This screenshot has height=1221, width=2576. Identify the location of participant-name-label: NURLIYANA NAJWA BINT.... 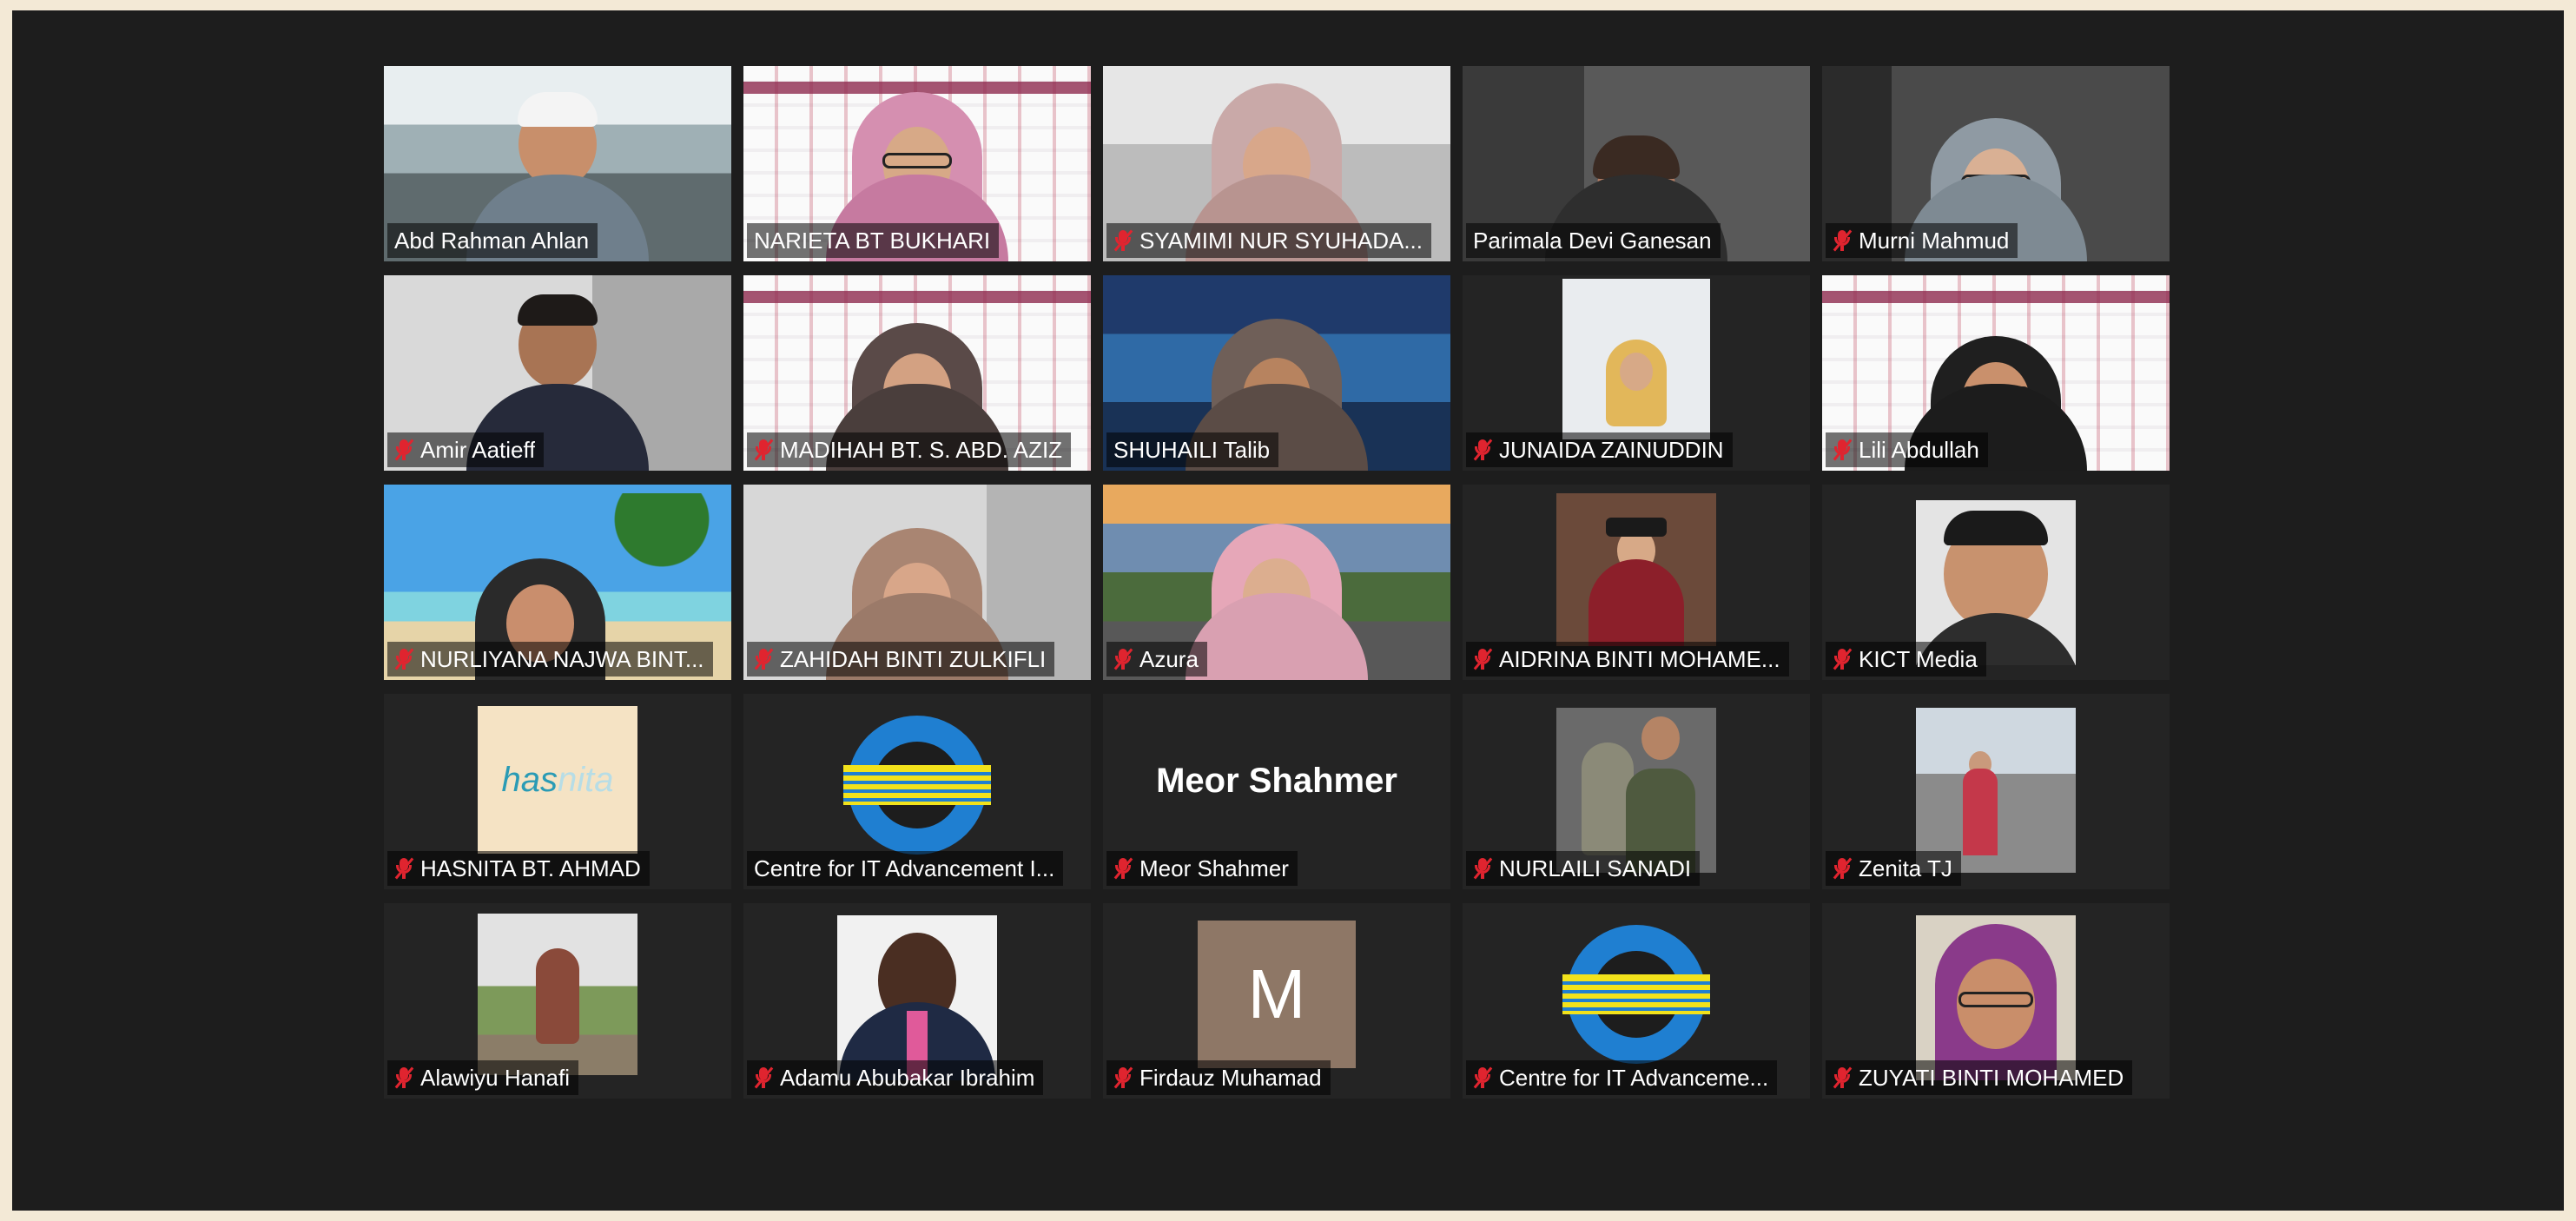
(550, 659).